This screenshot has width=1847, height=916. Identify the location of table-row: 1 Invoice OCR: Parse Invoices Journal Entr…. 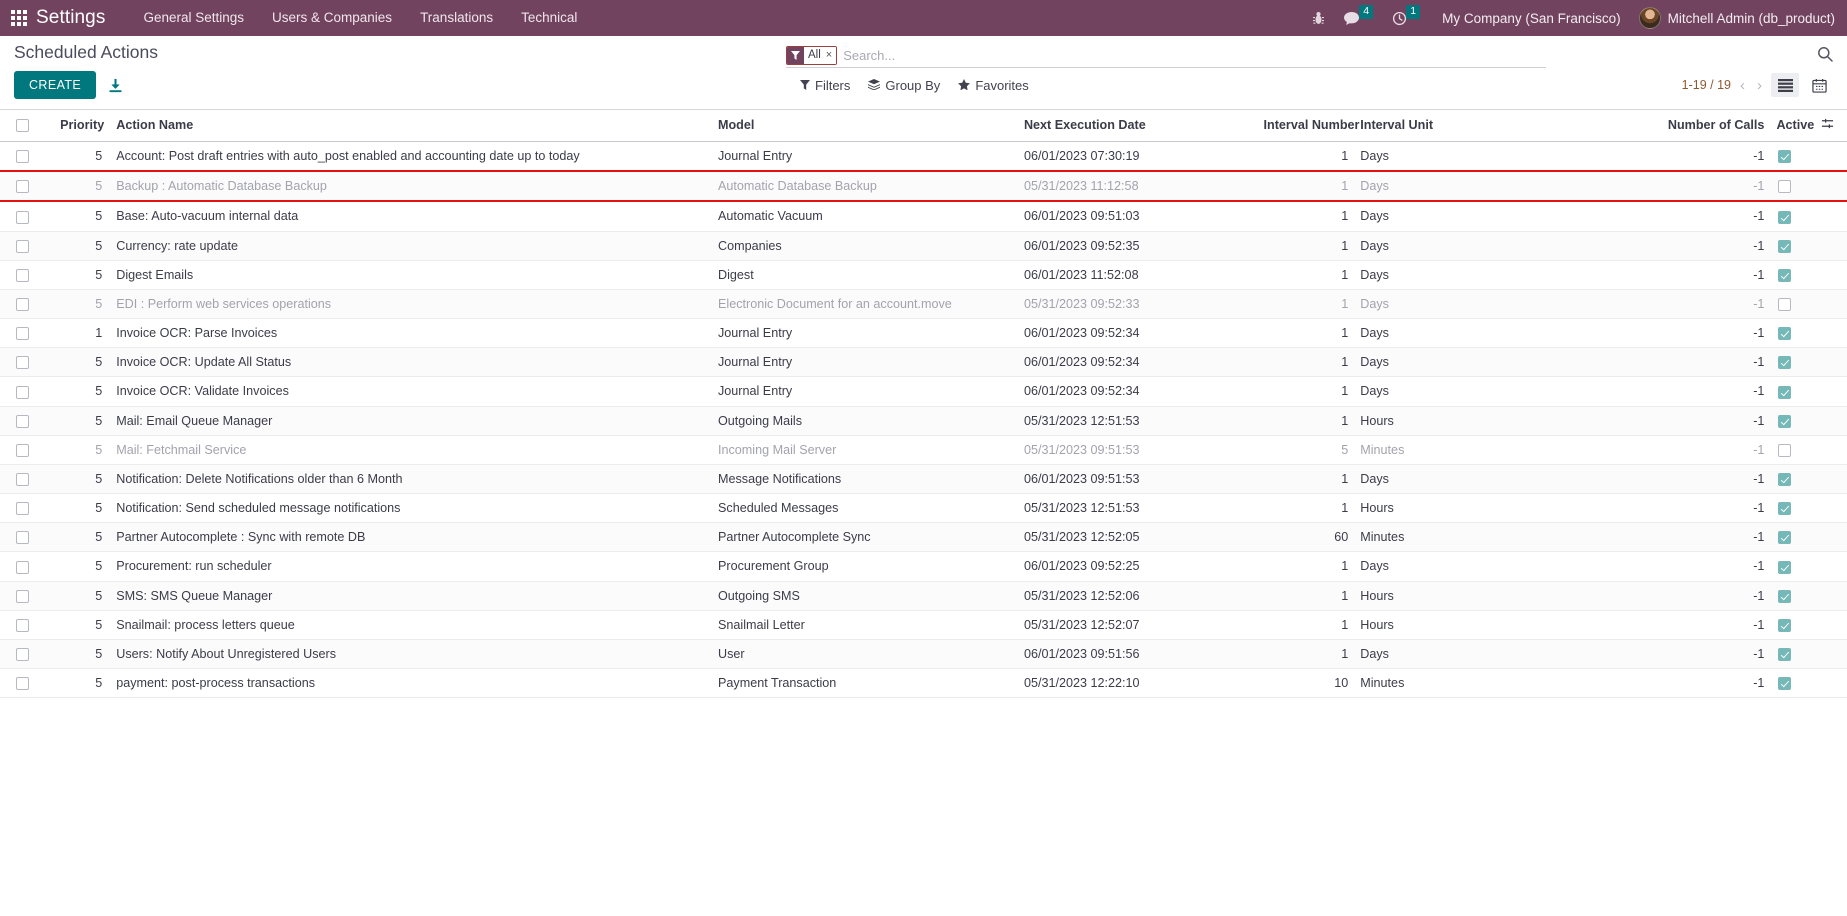
(923, 333).